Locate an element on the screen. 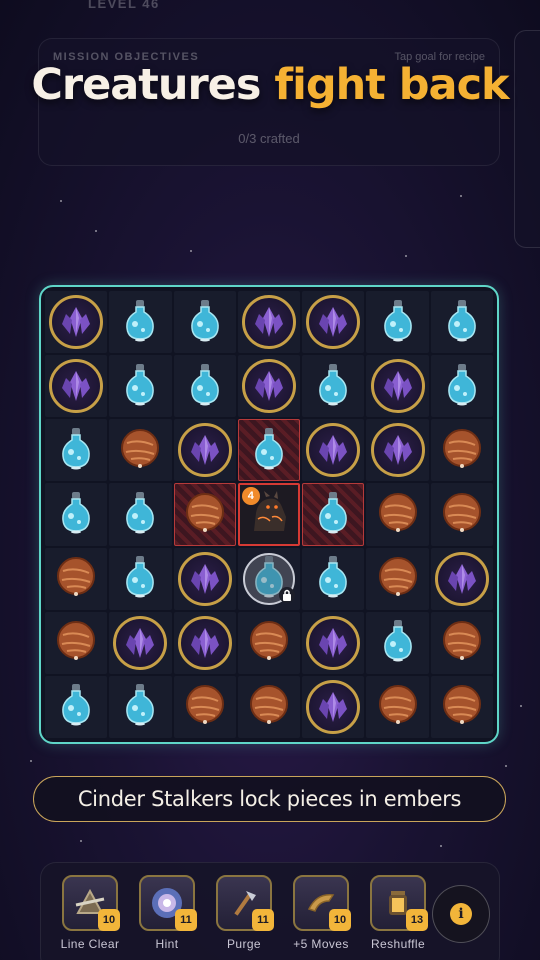  line-clear-icon: 10 is located at coordinates (91, 903).